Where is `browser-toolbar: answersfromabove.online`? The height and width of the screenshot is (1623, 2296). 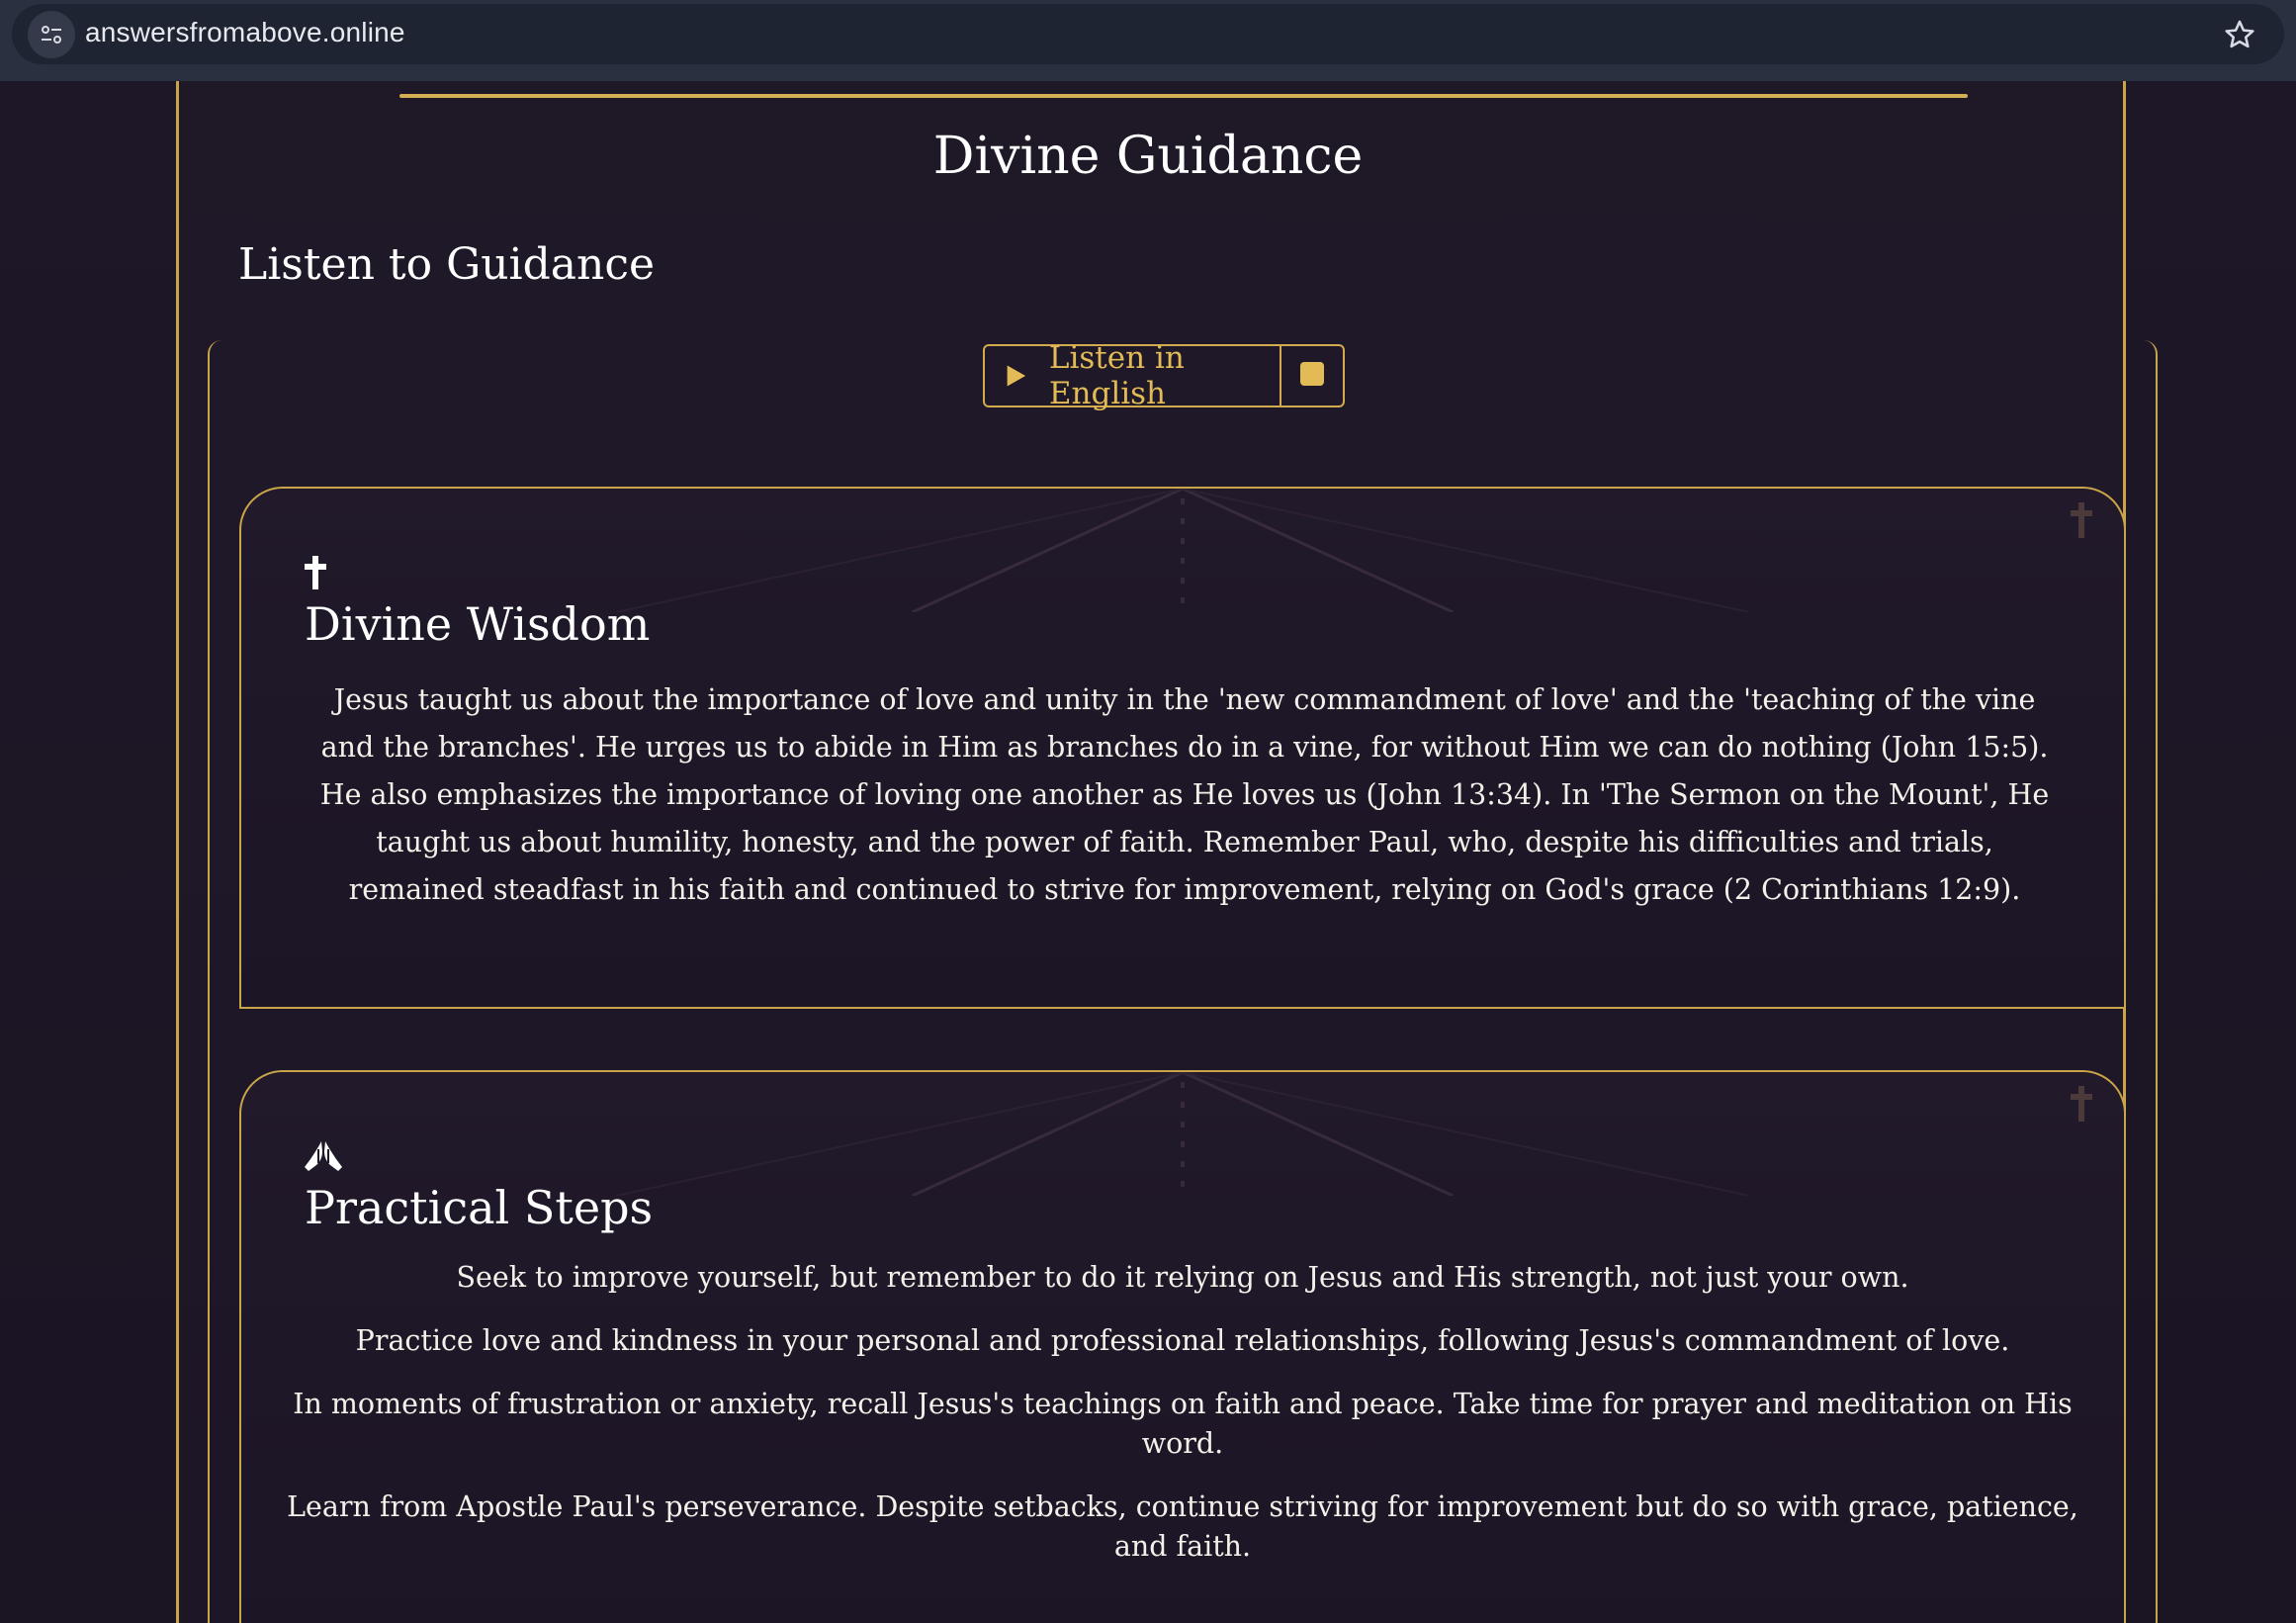 browser-toolbar: answersfromabove.online is located at coordinates (1148, 40).